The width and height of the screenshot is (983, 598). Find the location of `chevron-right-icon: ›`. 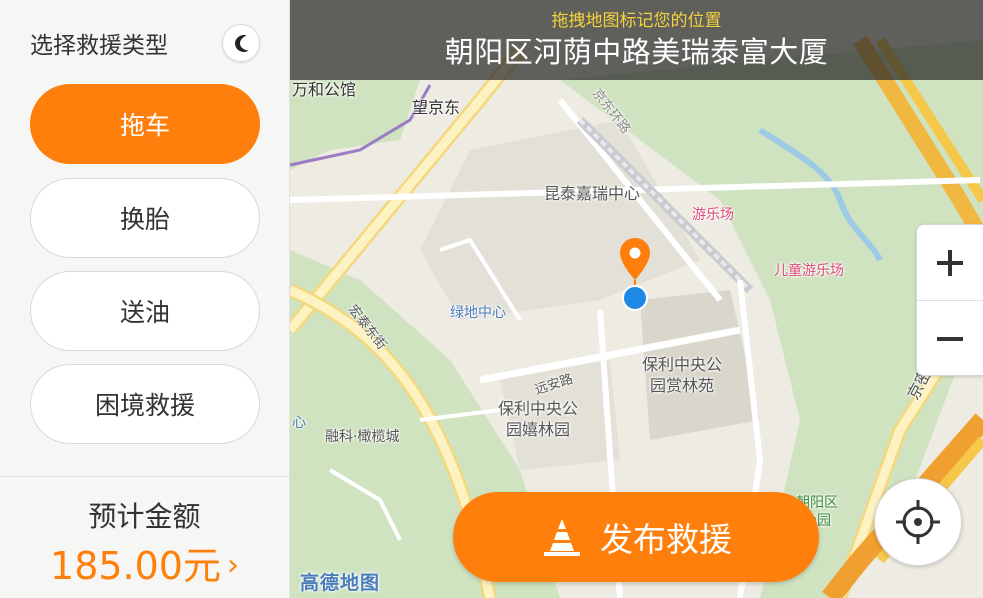

chevron-right-icon: › is located at coordinates (232, 565).